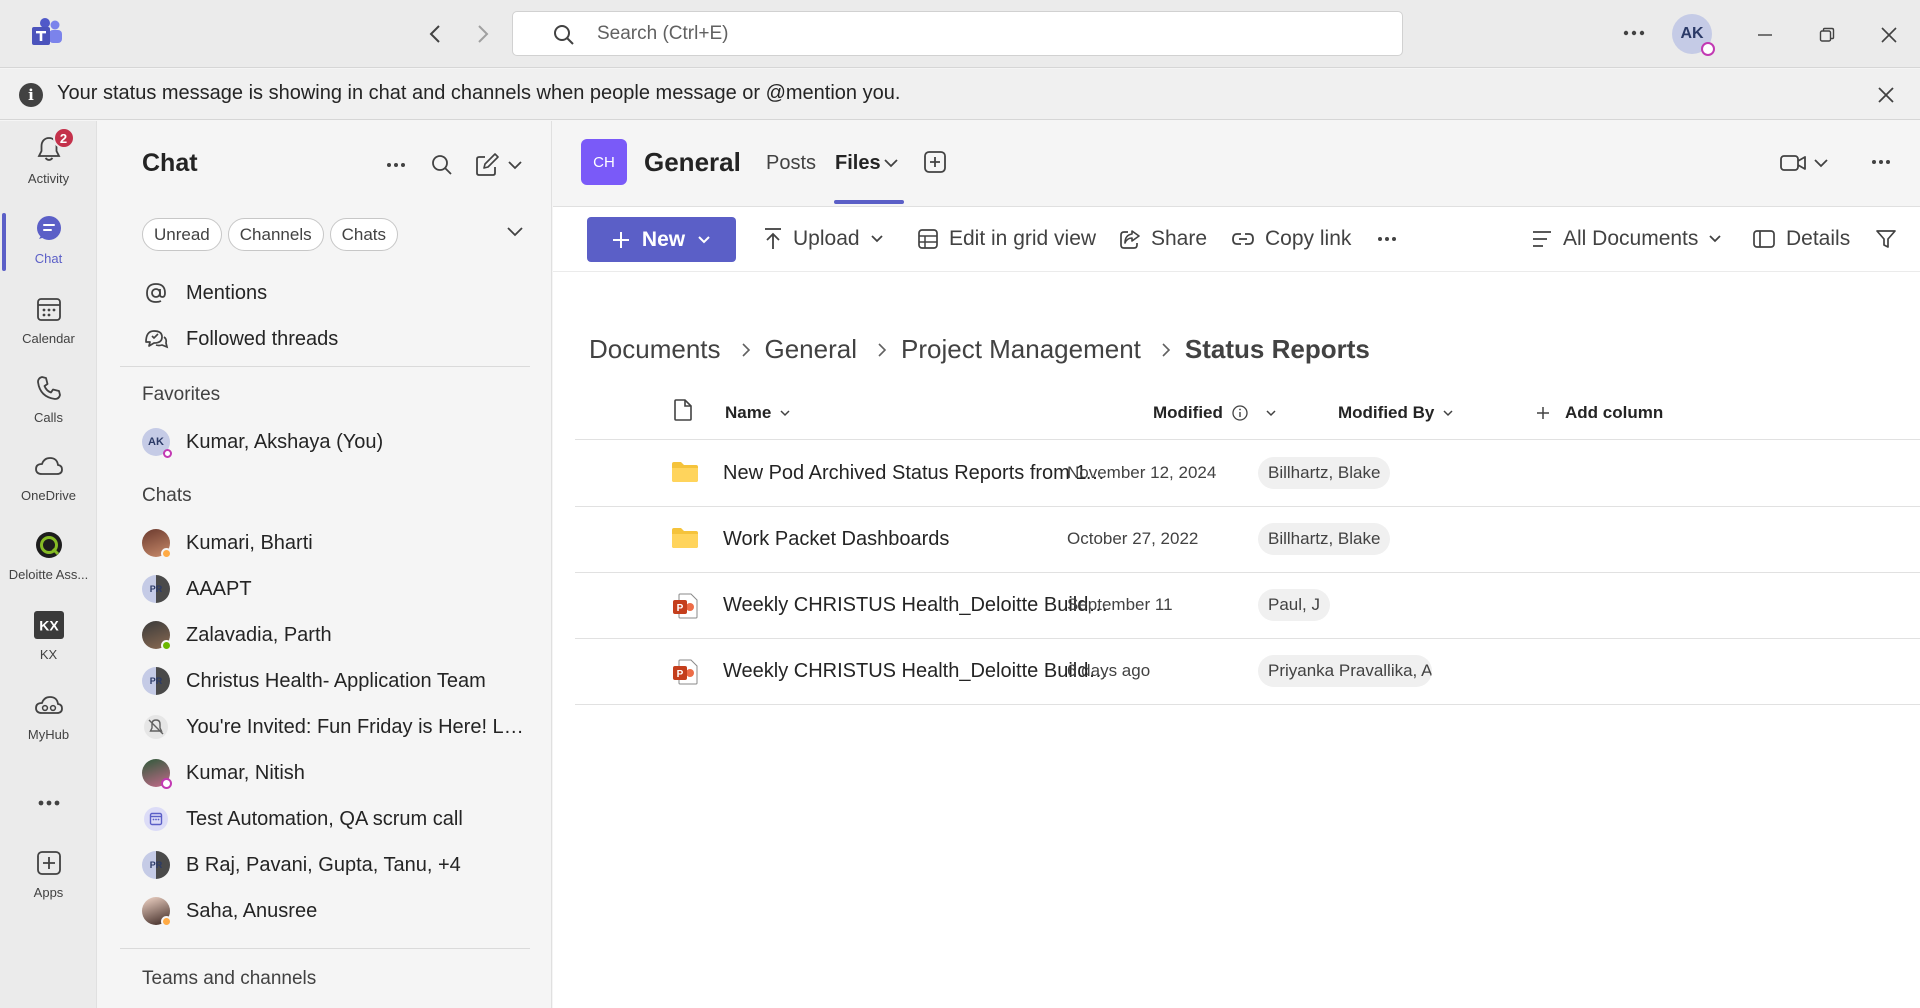 The width and height of the screenshot is (1920, 1008). I want to click on breadcrumb-documents: Documents, so click(655, 349).